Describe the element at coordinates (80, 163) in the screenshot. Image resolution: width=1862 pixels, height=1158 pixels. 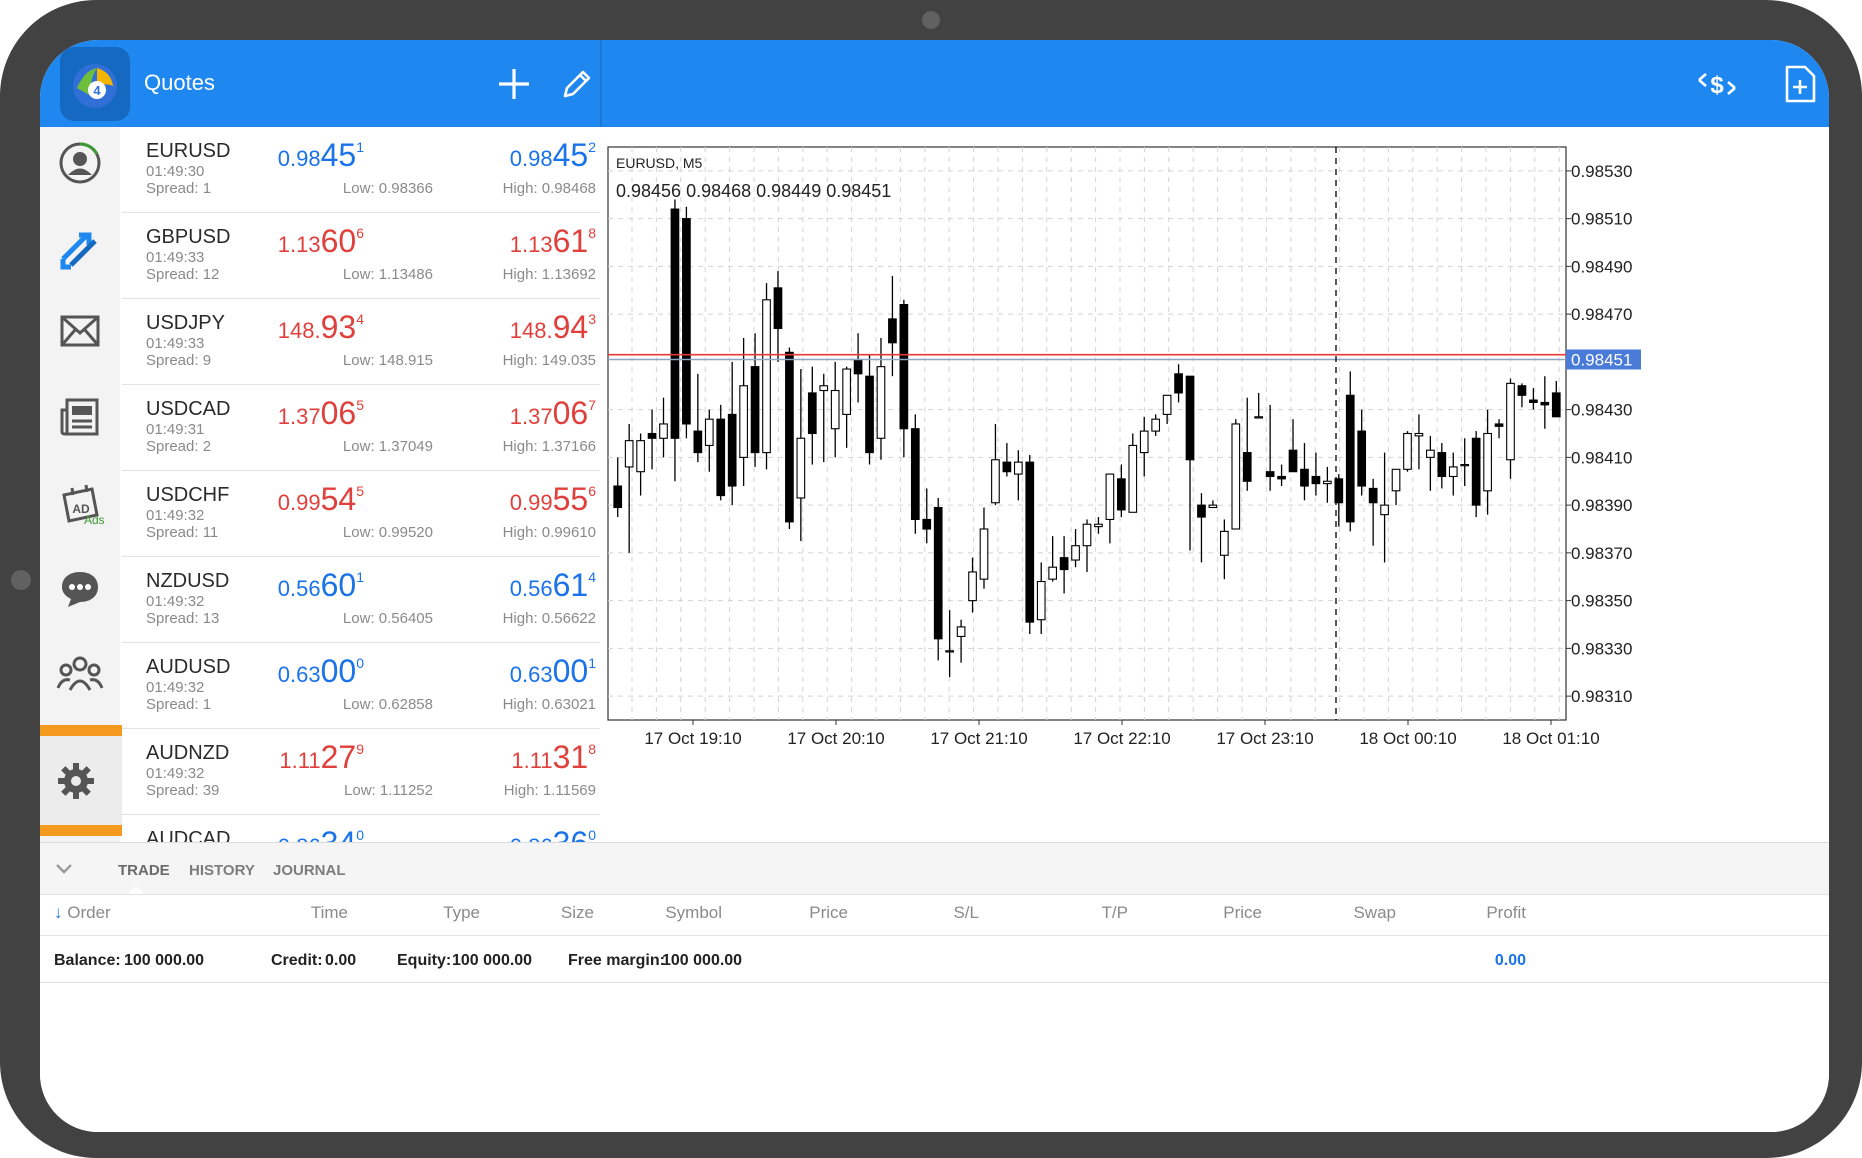
I see `nav-account` at that location.